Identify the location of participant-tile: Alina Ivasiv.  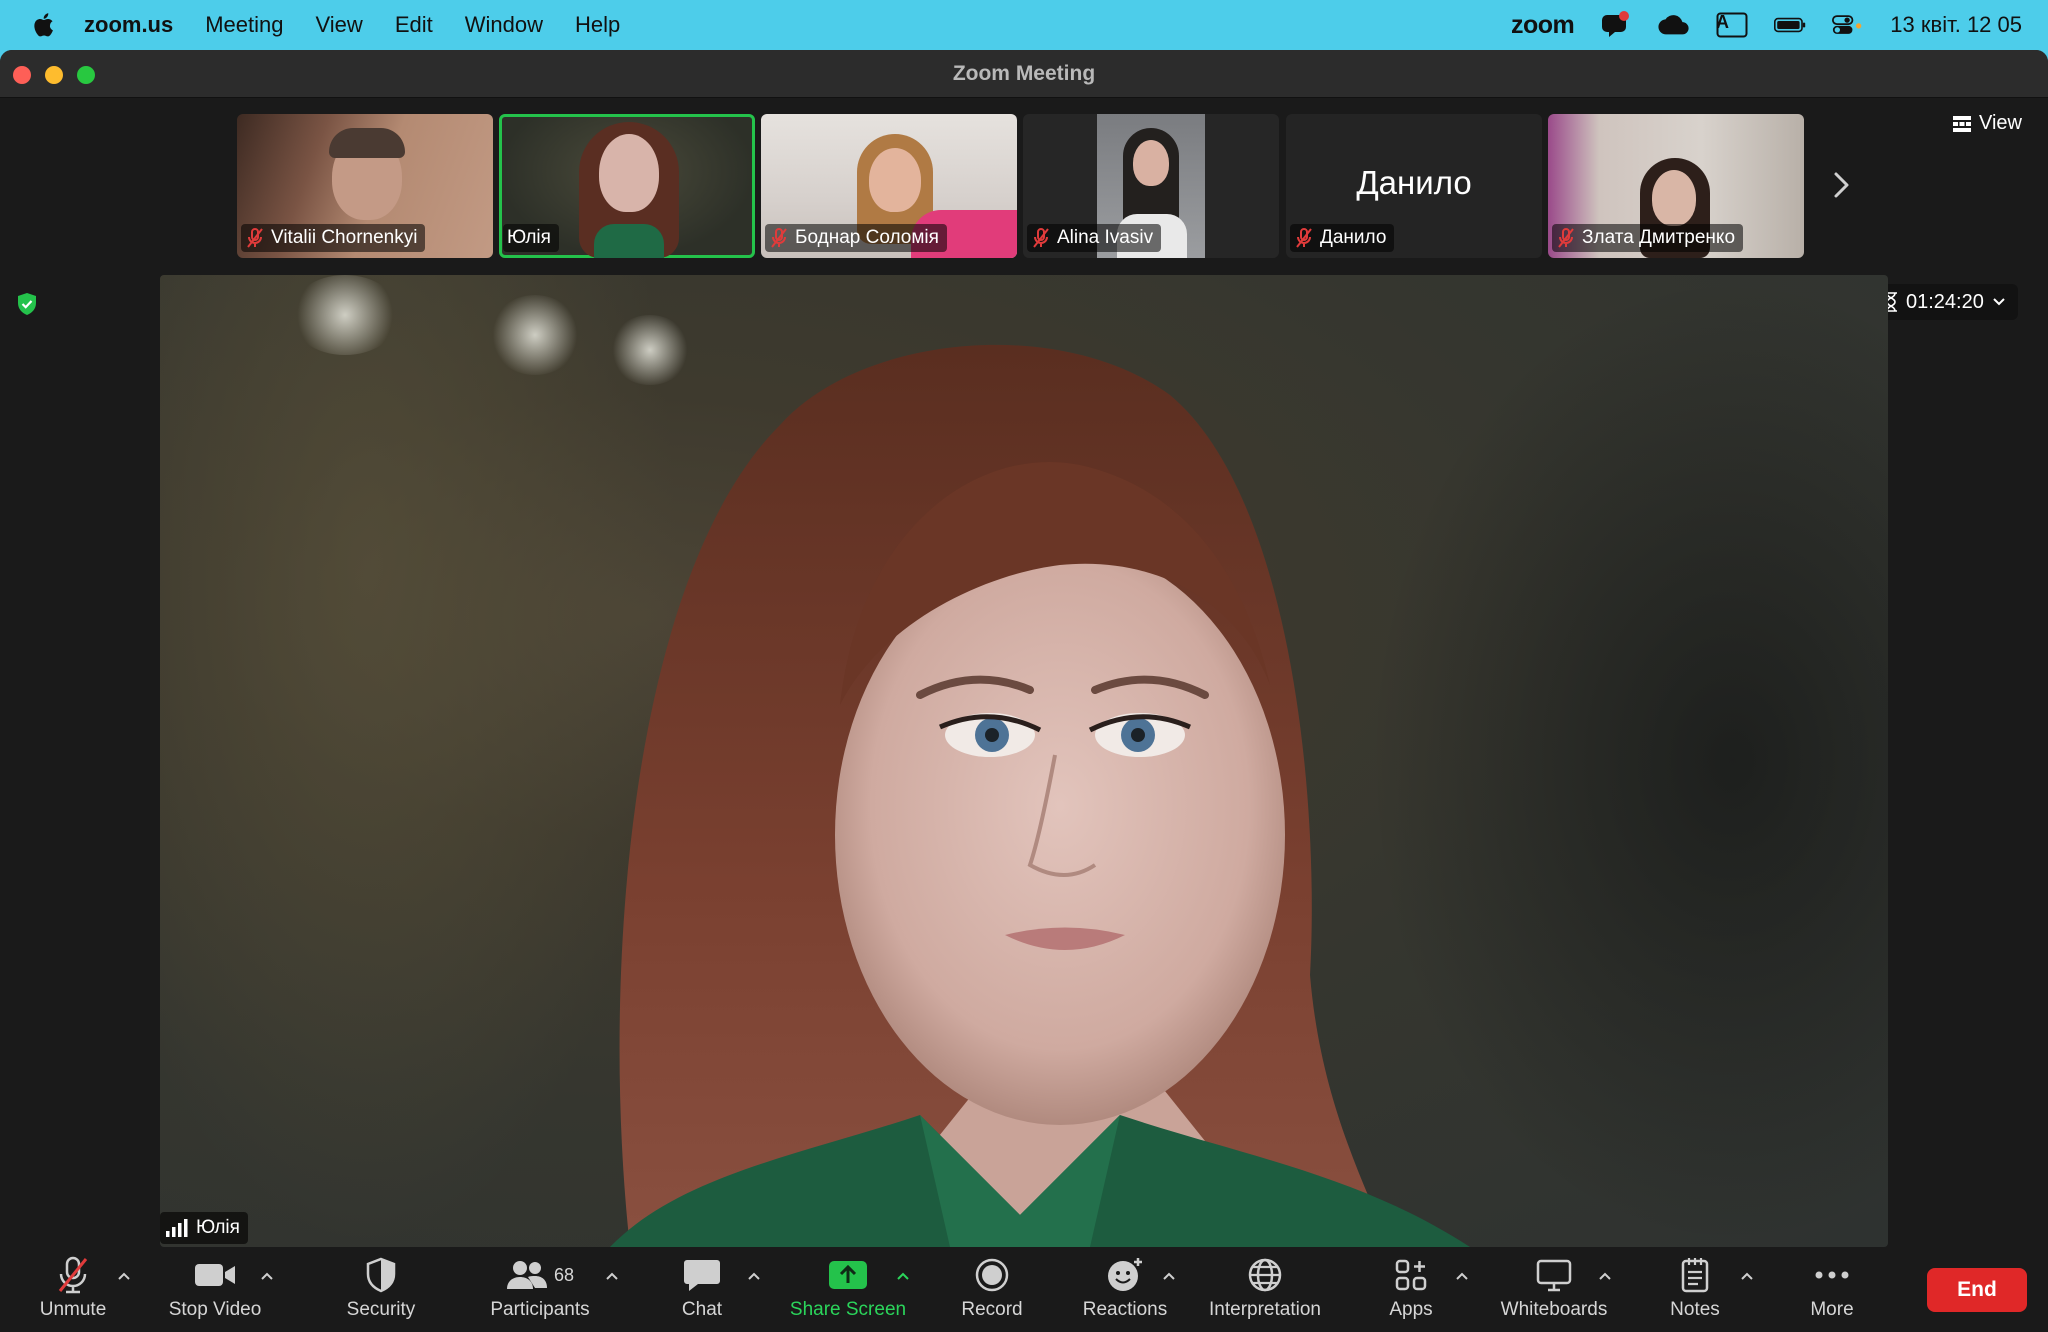
(1151, 186).